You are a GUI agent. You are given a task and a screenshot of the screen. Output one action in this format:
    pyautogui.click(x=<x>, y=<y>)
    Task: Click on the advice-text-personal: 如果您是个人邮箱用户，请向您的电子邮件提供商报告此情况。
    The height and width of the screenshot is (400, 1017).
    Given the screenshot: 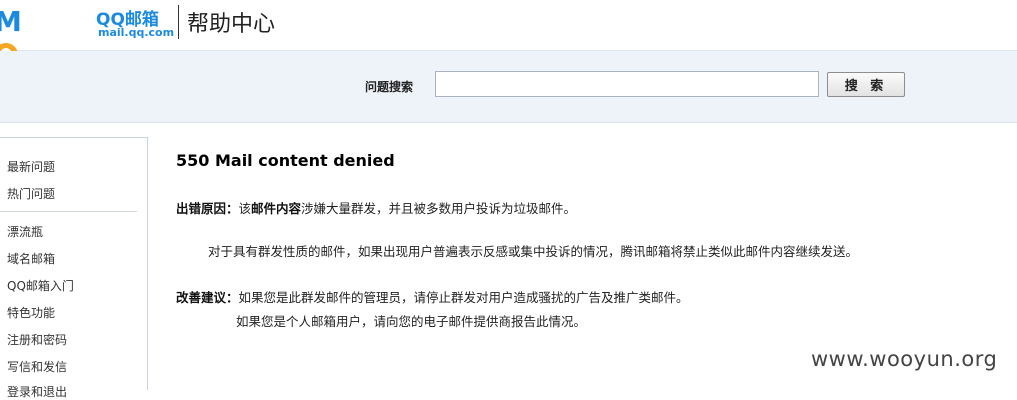 What is the action you would take?
    pyautogui.click(x=411, y=321)
    